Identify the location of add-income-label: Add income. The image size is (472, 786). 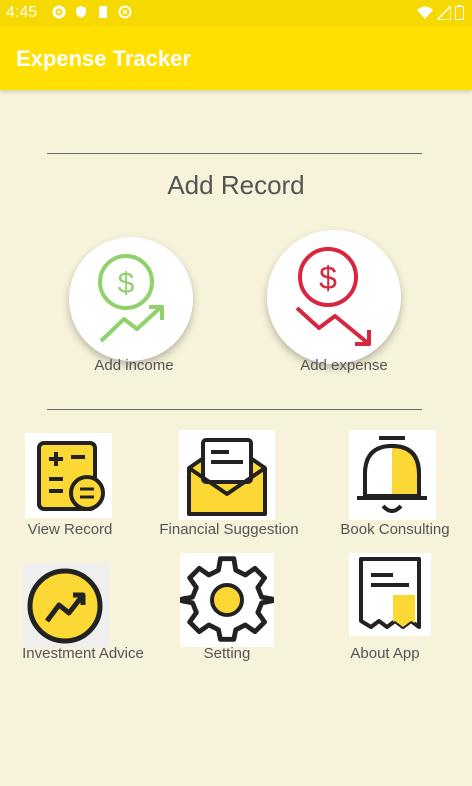
(134, 365).